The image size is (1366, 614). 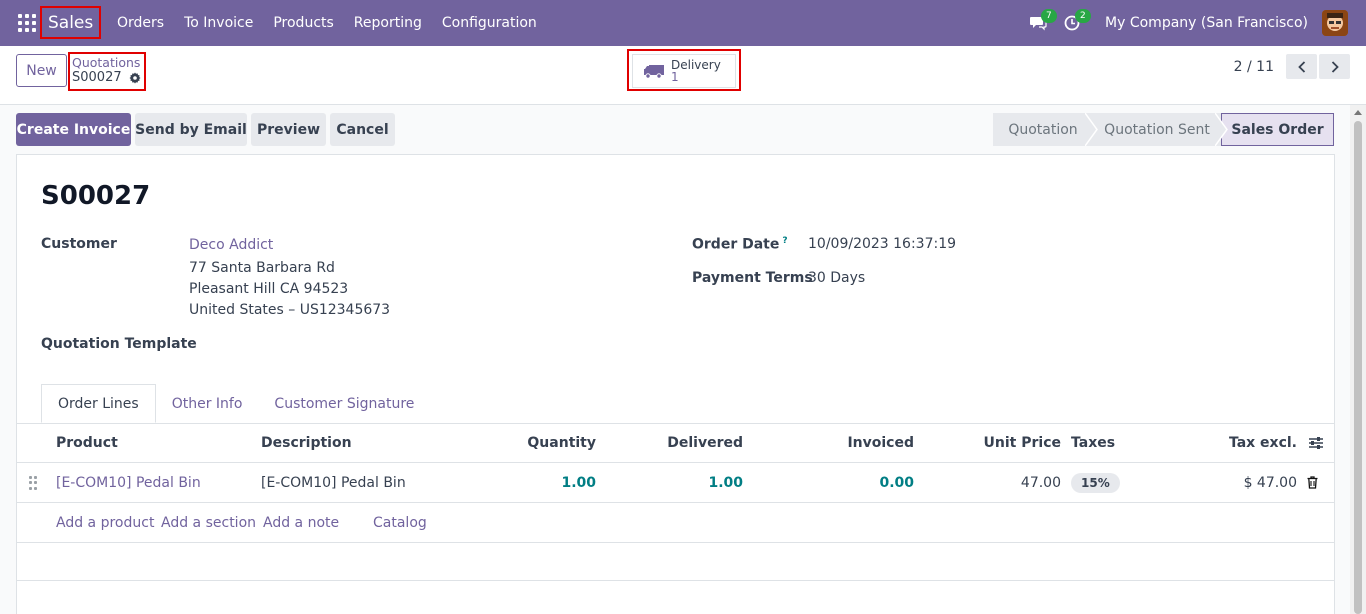 I want to click on customer-name-link: Deco Addict, so click(x=231, y=245).